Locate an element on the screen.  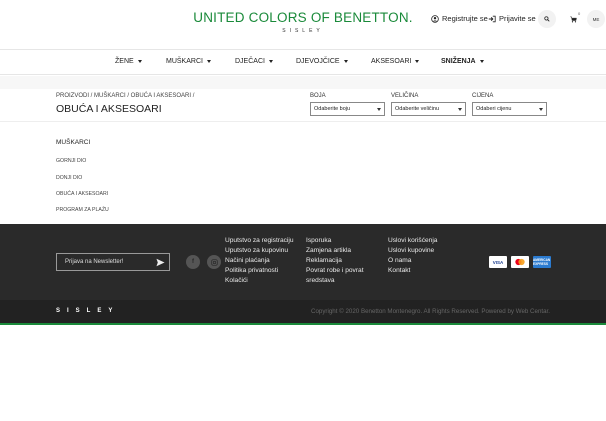
nav-item-djecaci: DJEČACI is located at coordinates (254, 61).